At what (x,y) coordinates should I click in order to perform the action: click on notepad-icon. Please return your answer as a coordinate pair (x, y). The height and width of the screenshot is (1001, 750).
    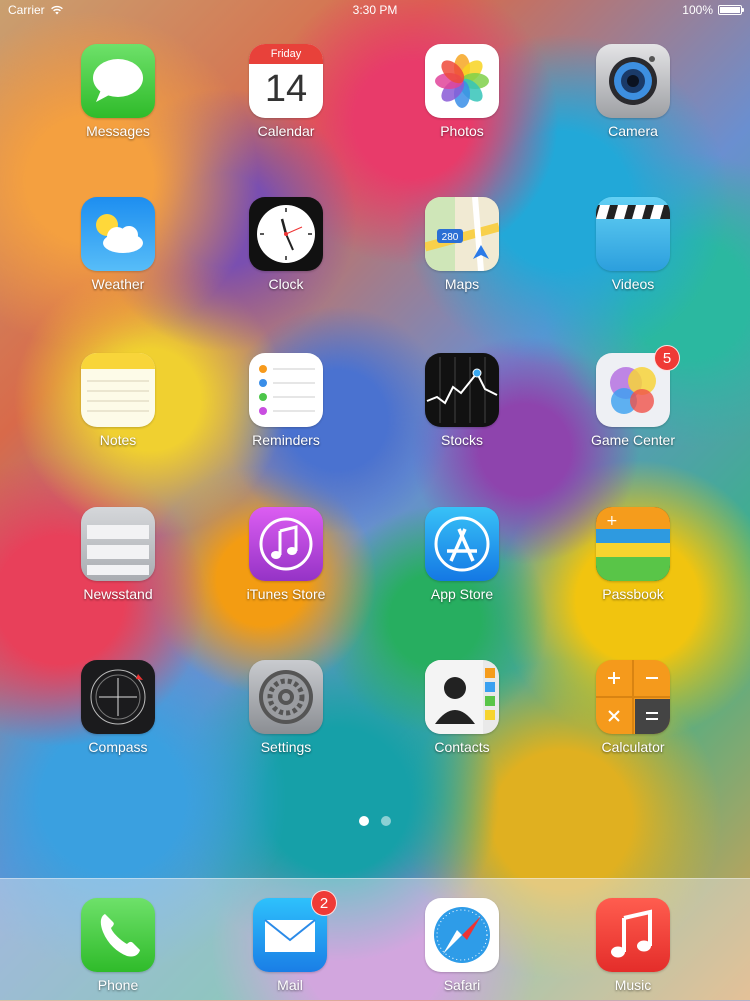
    Looking at the image, I should click on (118, 390).